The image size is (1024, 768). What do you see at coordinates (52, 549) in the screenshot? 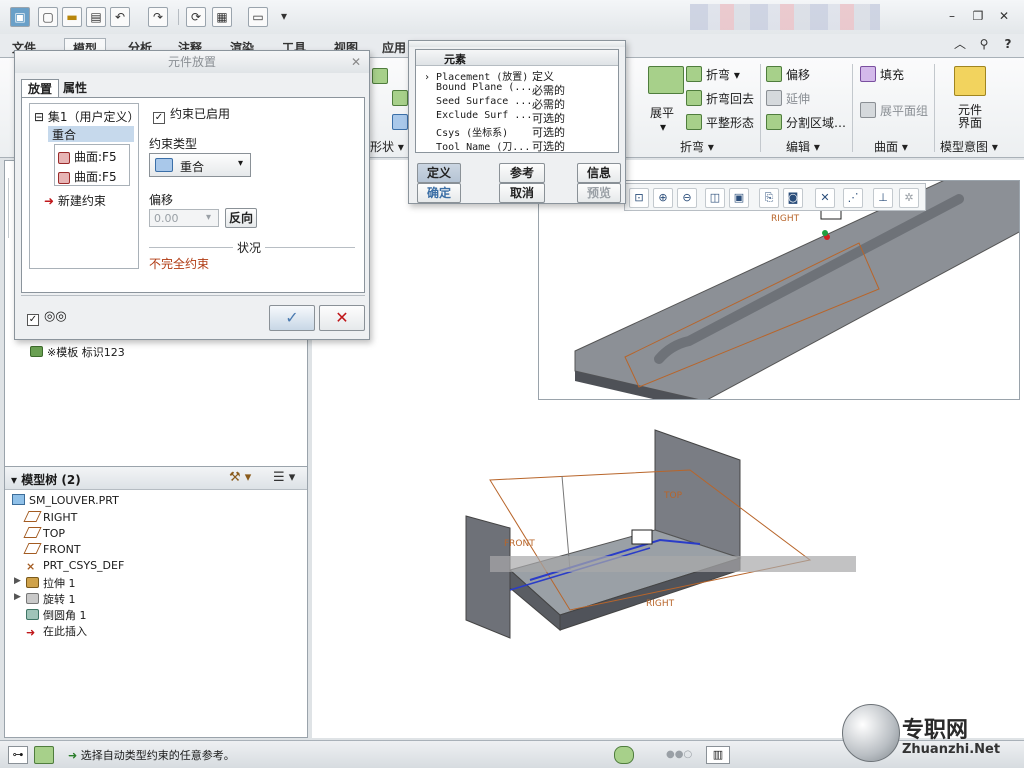
I see `tree-item-front: FRONT` at bounding box center [52, 549].